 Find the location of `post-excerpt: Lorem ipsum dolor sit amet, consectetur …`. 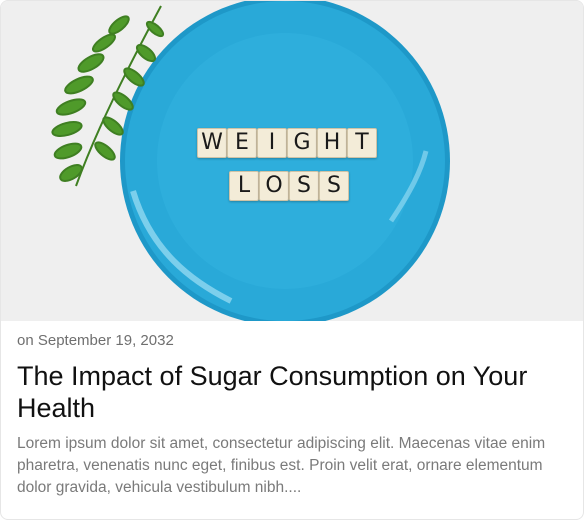

post-excerpt: Lorem ipsum dolor sit amet, consectetur … is located at coordinates (281, 465).